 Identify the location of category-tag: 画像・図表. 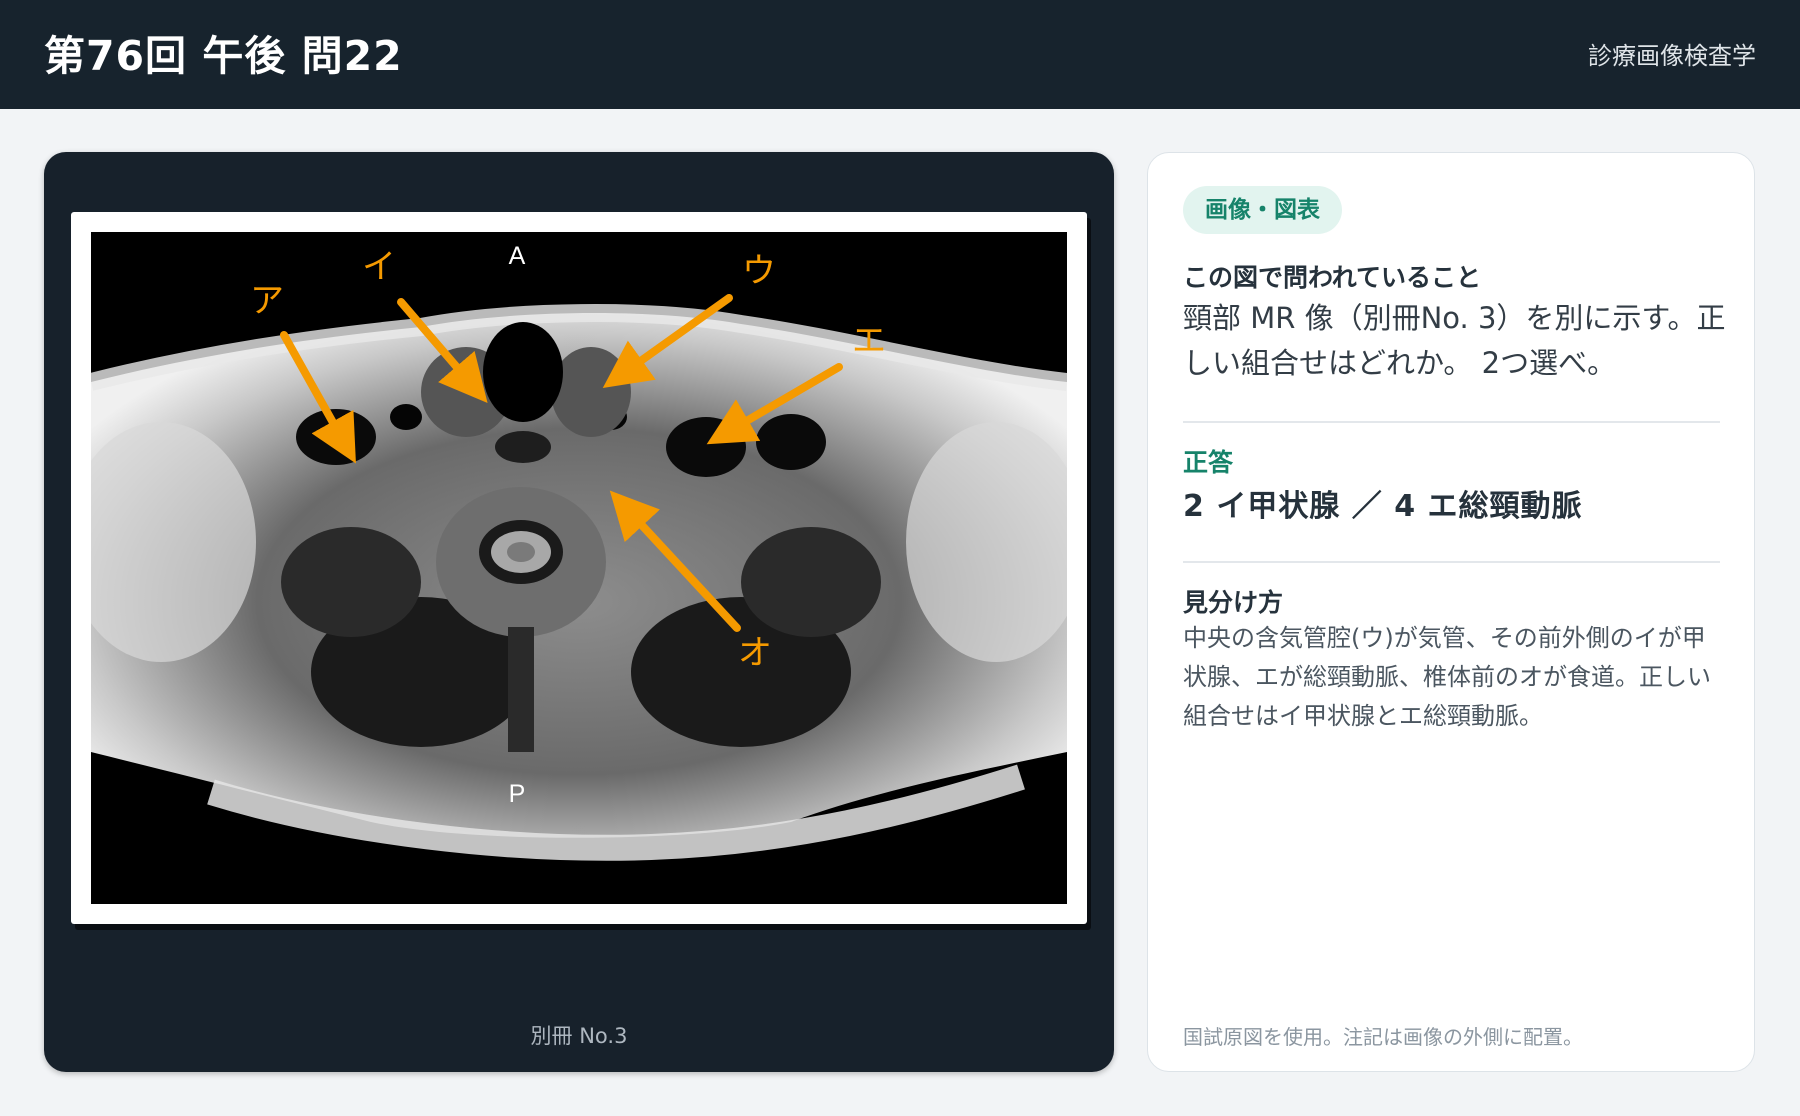
(1262, 210).